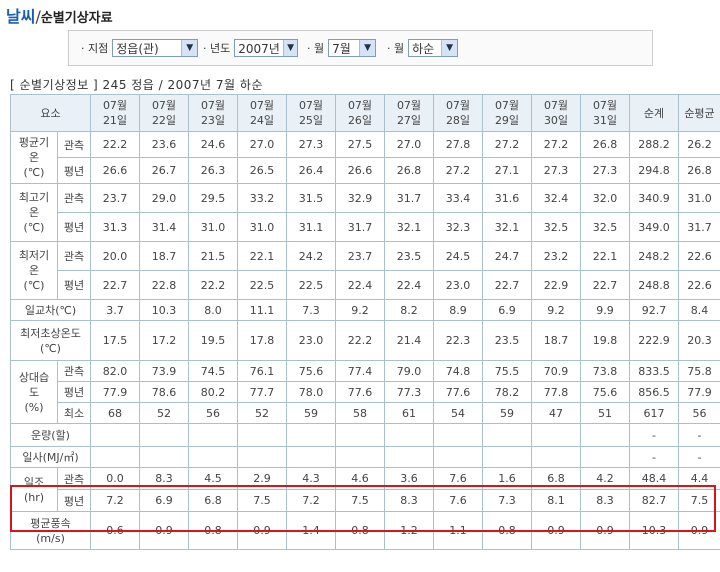 Image resolution: width=720 pixels, height=572 pixels. What do you see at coordinates (699, 256) in the screenshot?
I see `table-cell: 22.6` at bounding box center [699, 256].